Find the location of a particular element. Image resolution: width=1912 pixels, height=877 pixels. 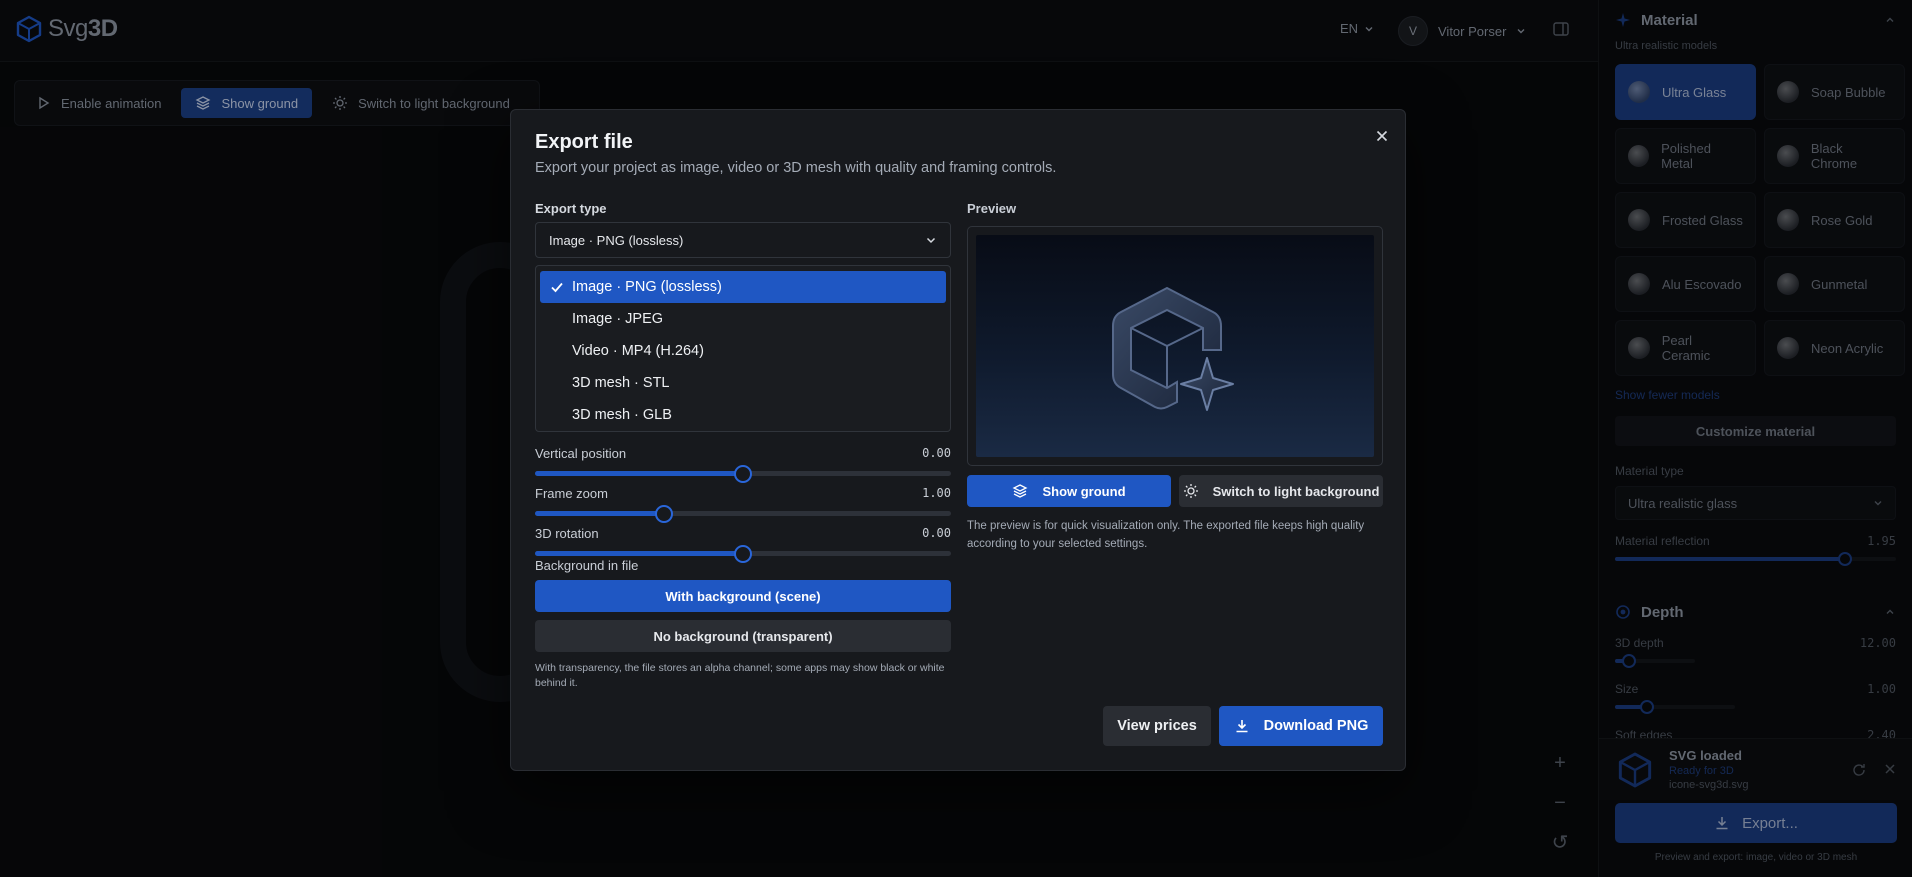

no-background-button: No background (transparent) is located at coordinates (743, 636).